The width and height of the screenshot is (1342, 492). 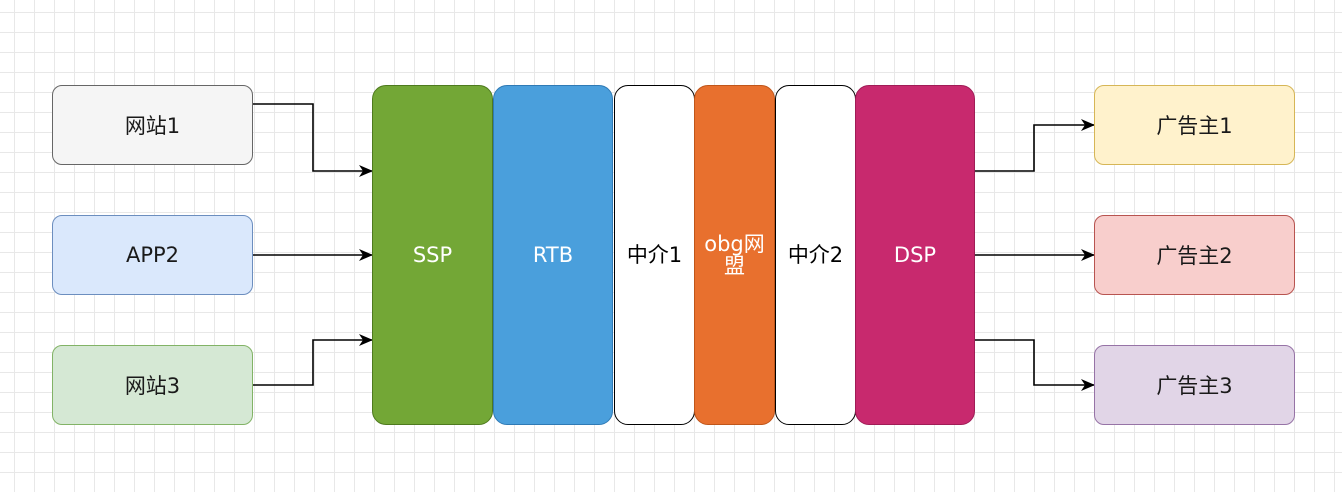 I want to click on advertiser-node-3: 广告主3, so click(x=1194, y=385).